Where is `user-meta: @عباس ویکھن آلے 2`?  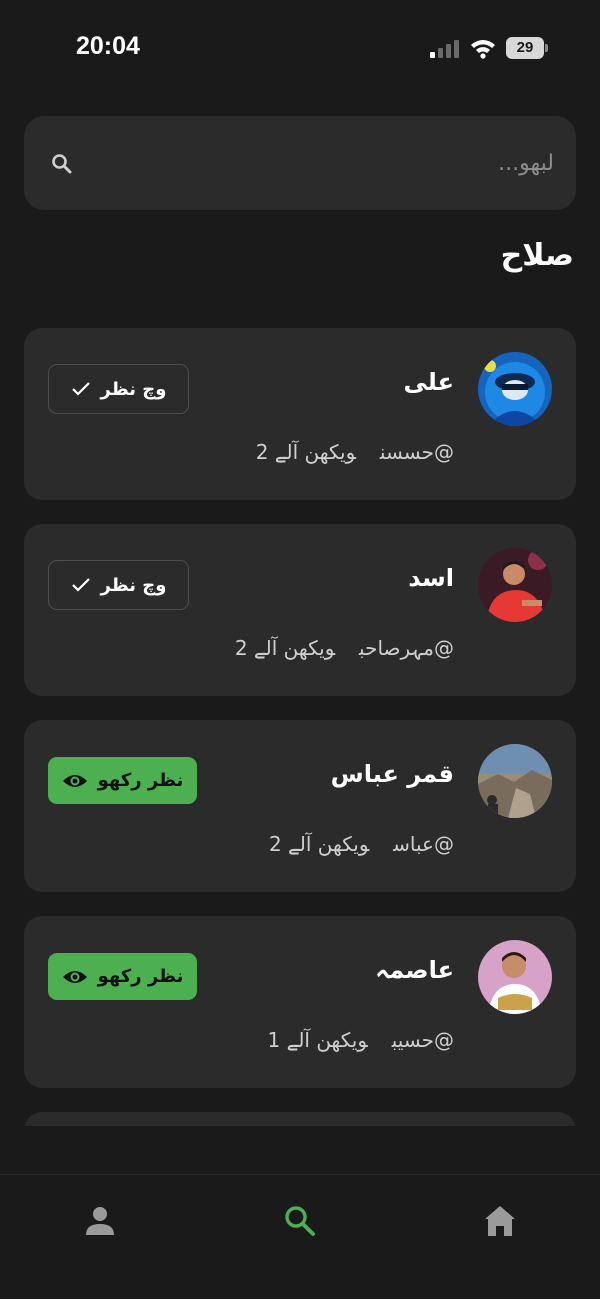
user-meta: @عباس ویکھن آلے 2 is located at coordinates (361, 844).